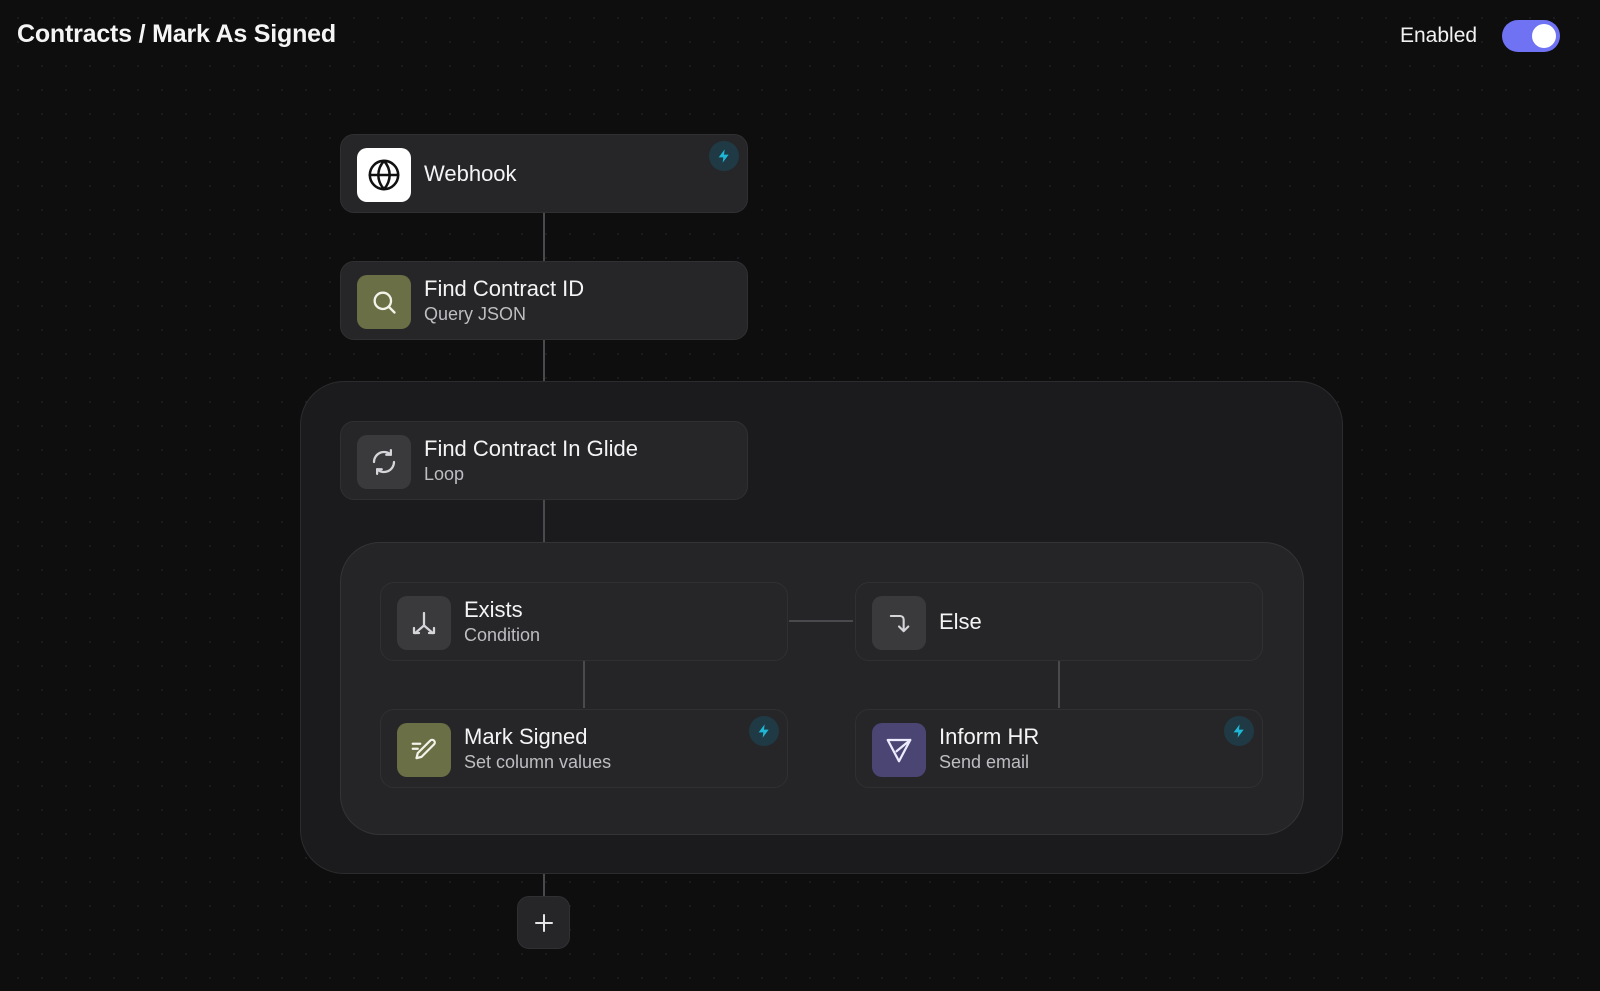  Describe the element at coordinates (384, 175) in the screenshot. I see `globe-icon` at that location.